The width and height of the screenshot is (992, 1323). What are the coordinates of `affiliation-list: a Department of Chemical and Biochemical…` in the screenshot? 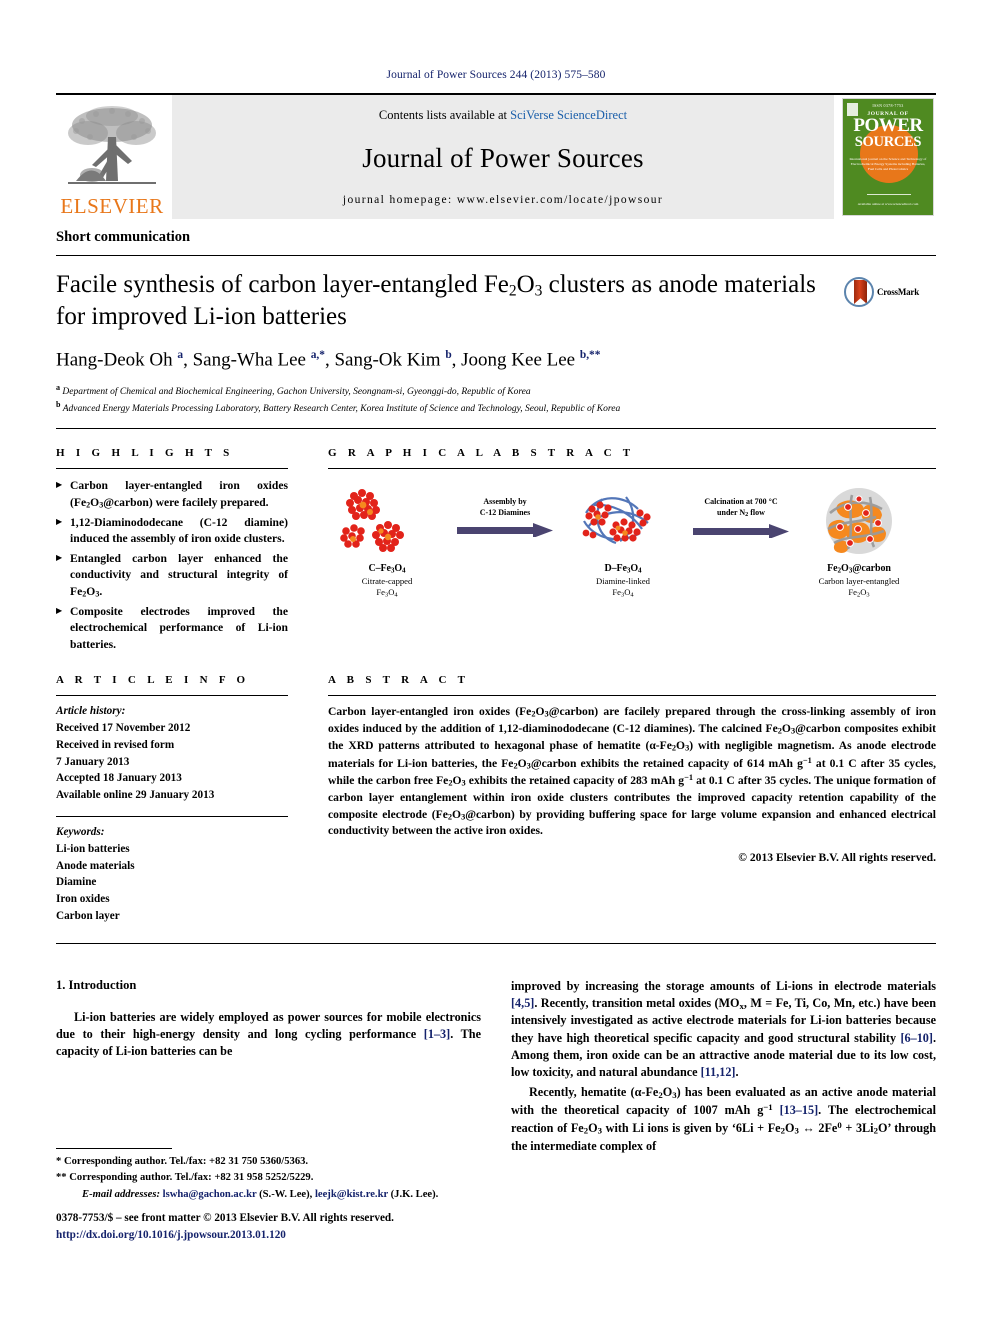 It's located at (496, 399).